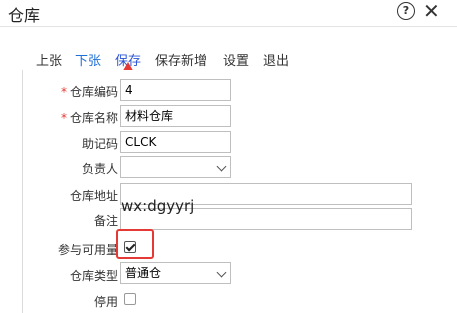 This screenshot has width=457, height=313. I want to click on dialog-titlebar: 仓库 ? ✕, so click(228, 13).